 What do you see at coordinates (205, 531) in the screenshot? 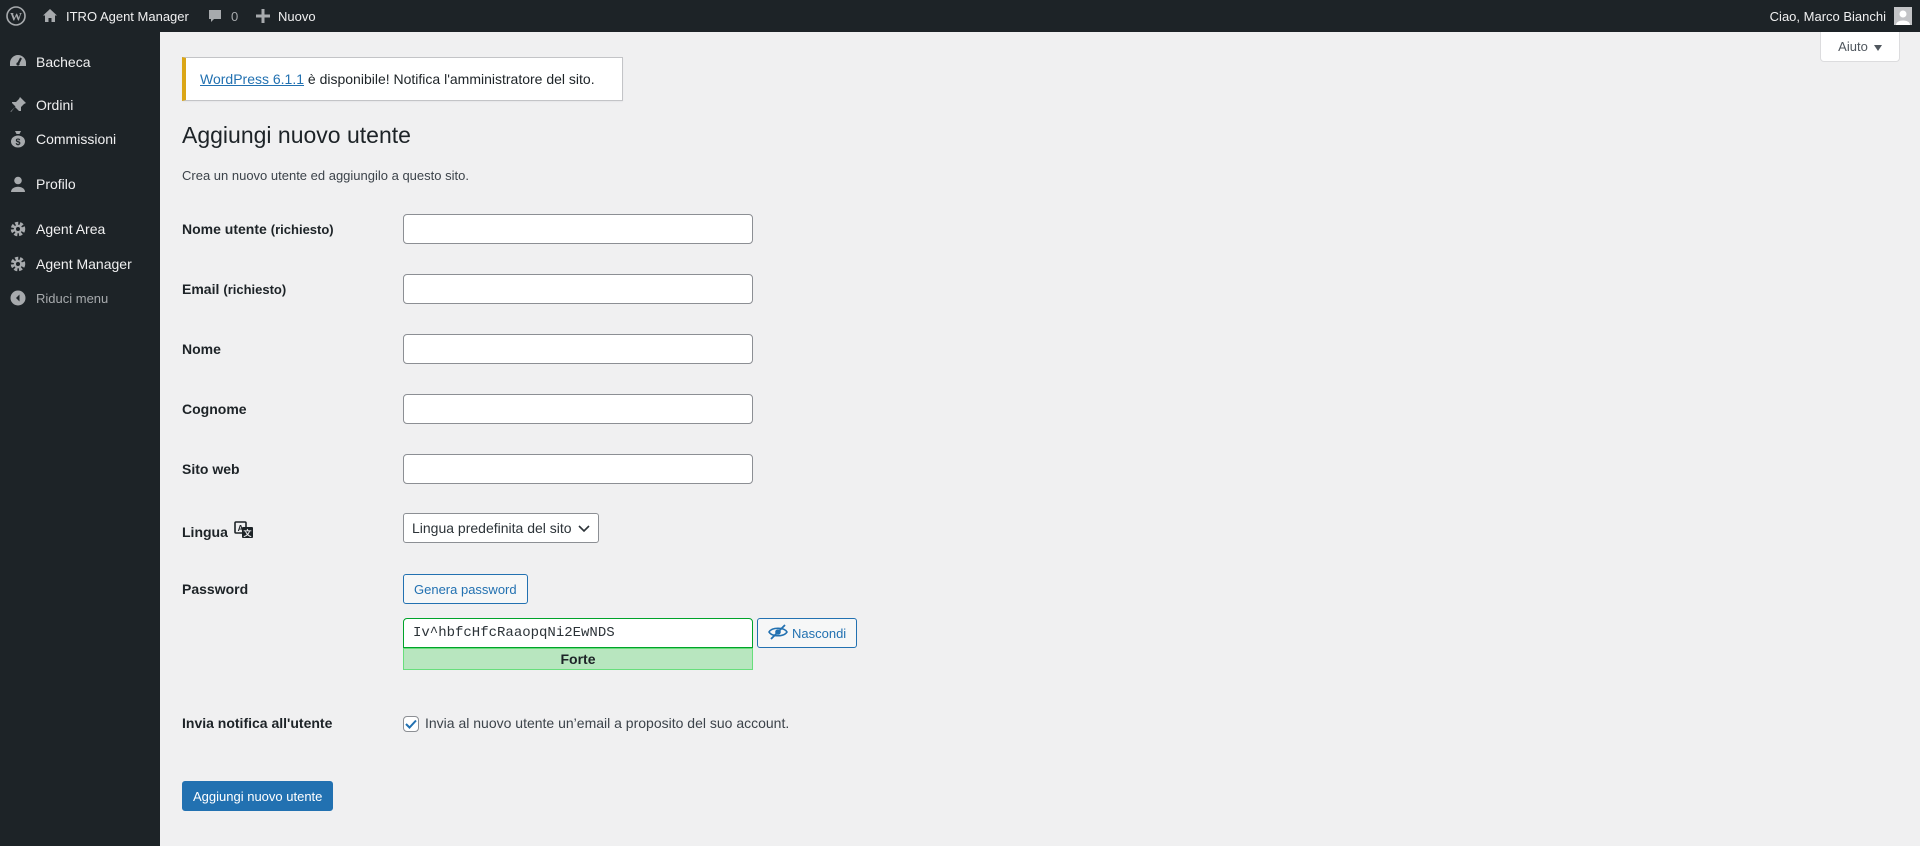
I see `language-label-text: Lingua` at bounding box center [205, 531].